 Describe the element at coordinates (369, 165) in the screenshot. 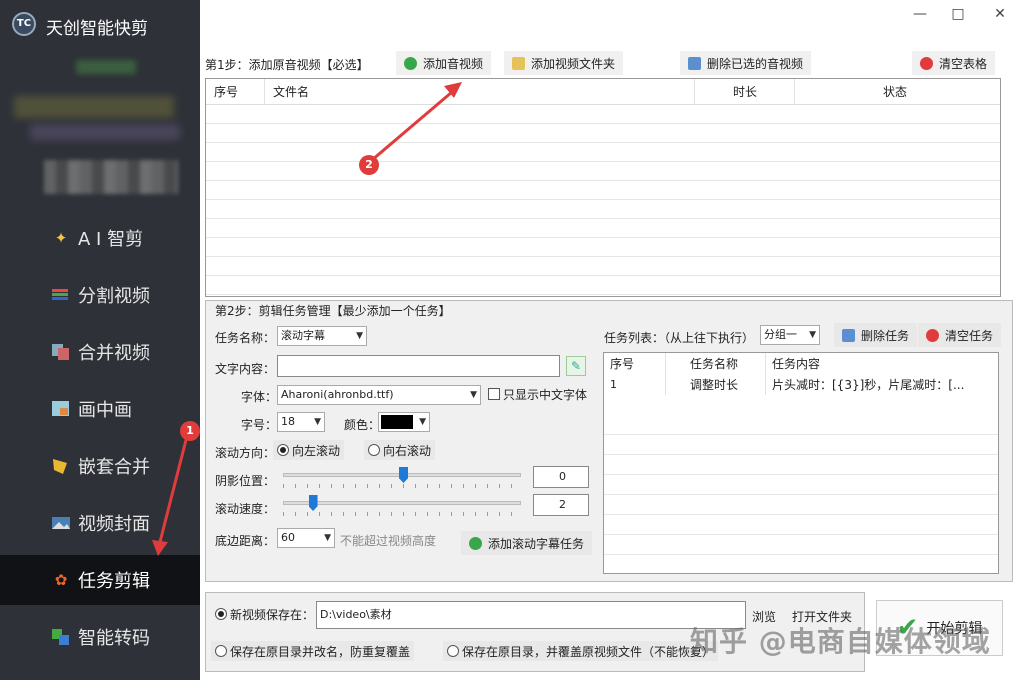

I see `annotation-badge: 2` at that location.